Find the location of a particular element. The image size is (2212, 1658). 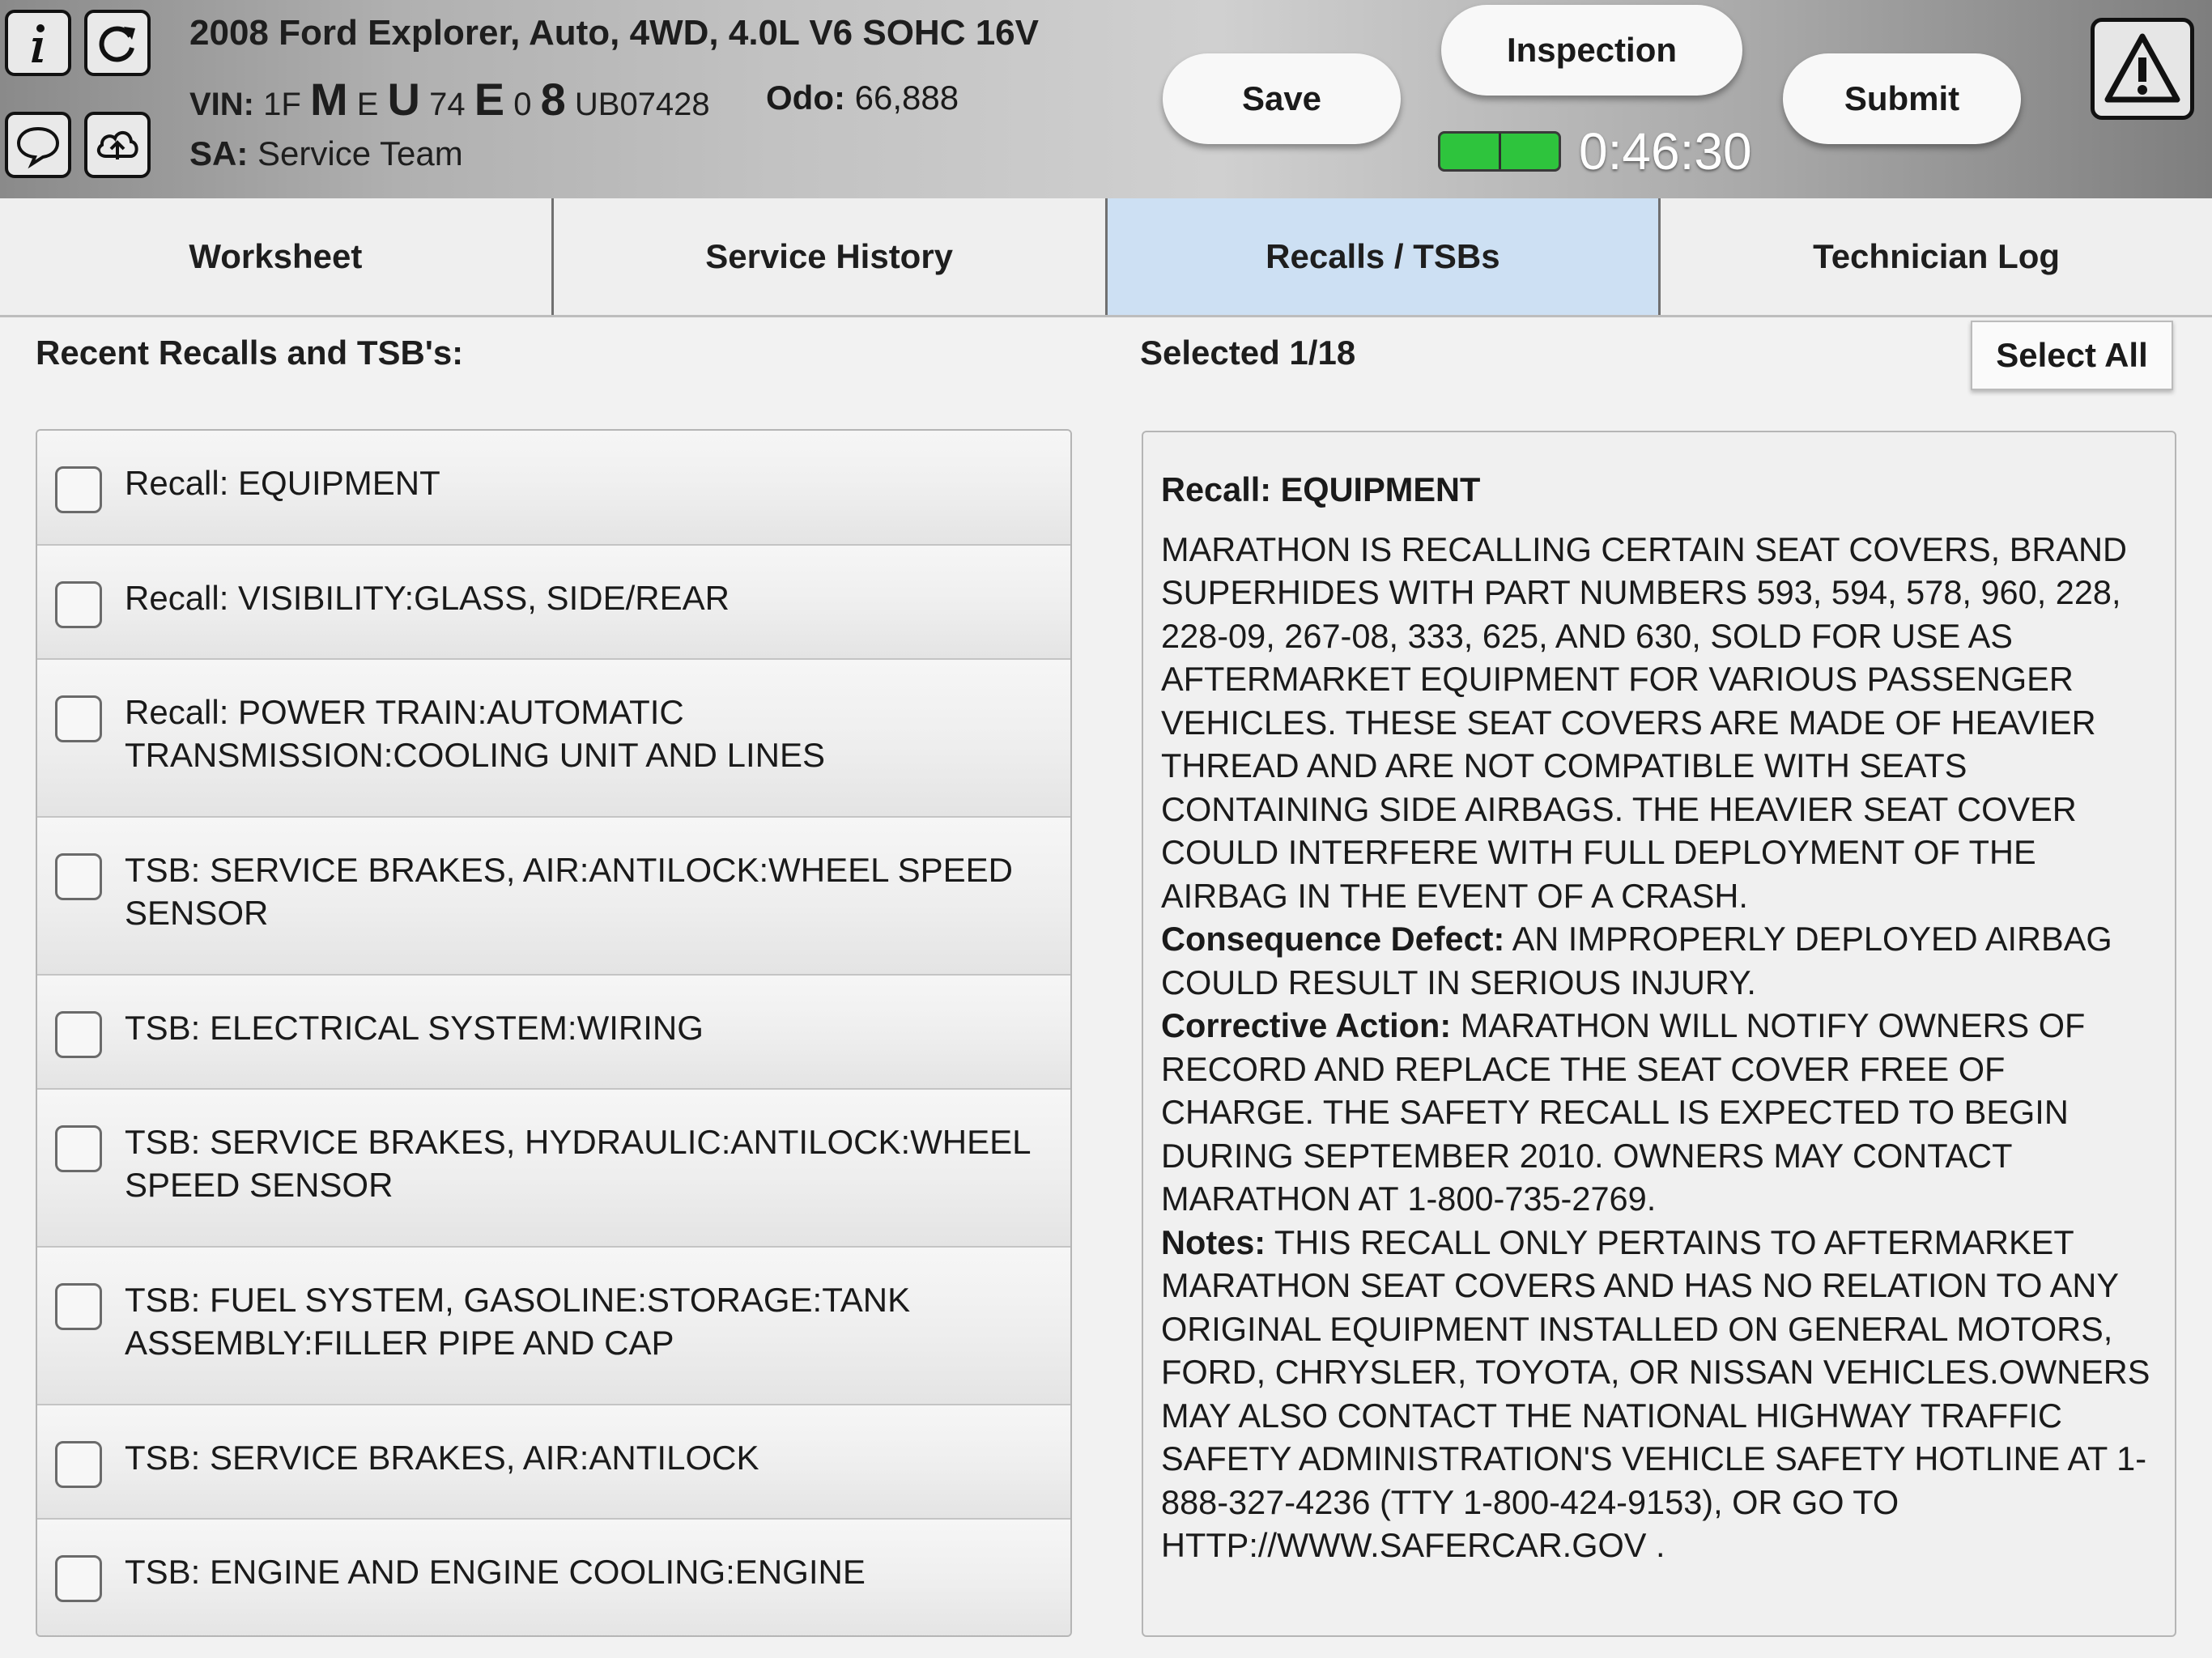

timer-progress-bar is located at coordinates (1499, 151).